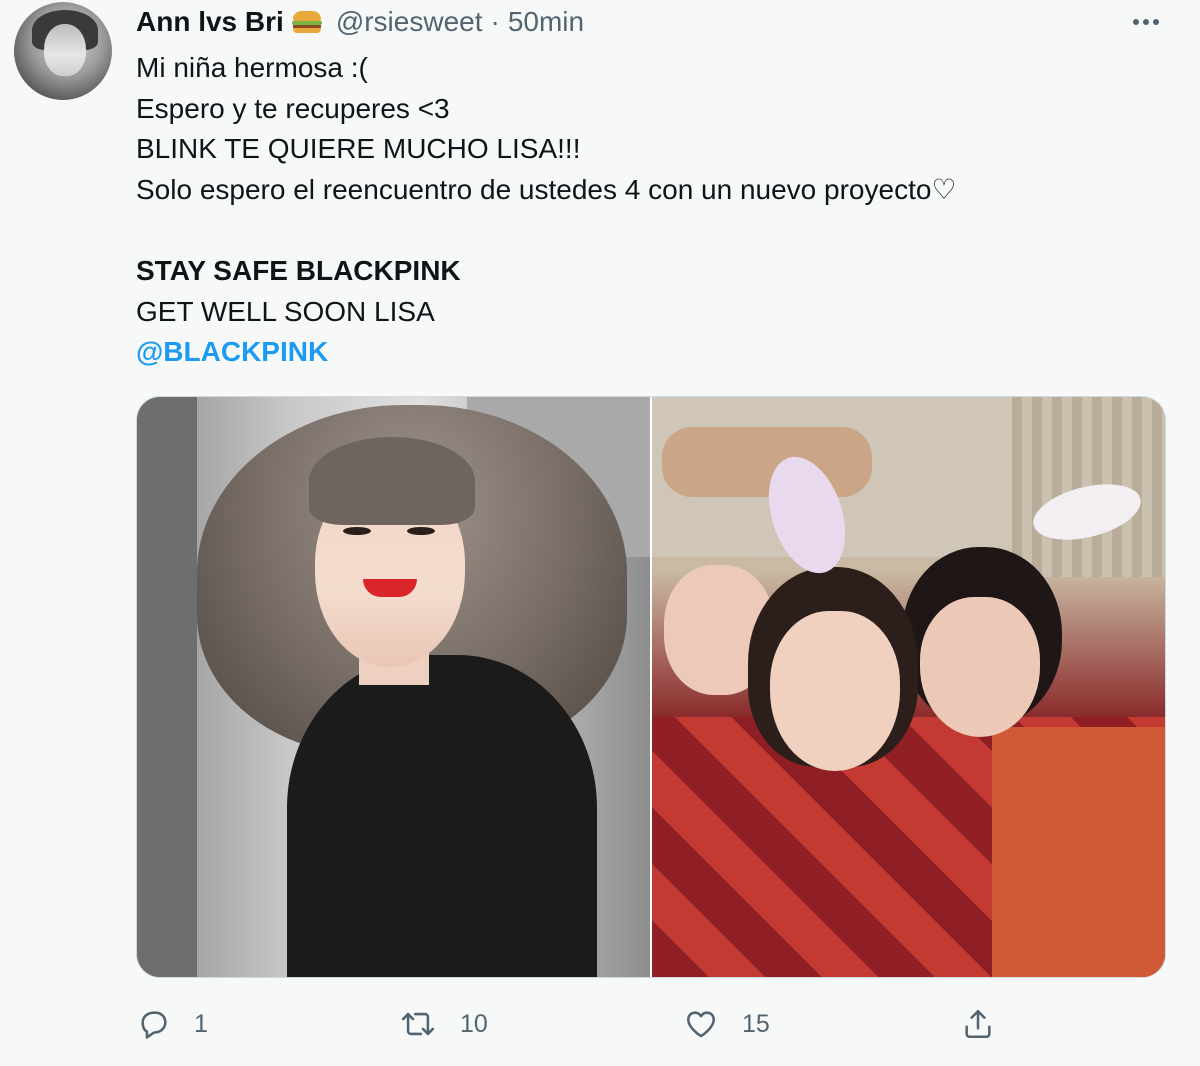 The width and height of the screenshot is (1200, 1066). Describe the element at coordinates (293, 108) in the screenshot. I see `tweet-text-line: Espero y te recuperes <3` at that location.